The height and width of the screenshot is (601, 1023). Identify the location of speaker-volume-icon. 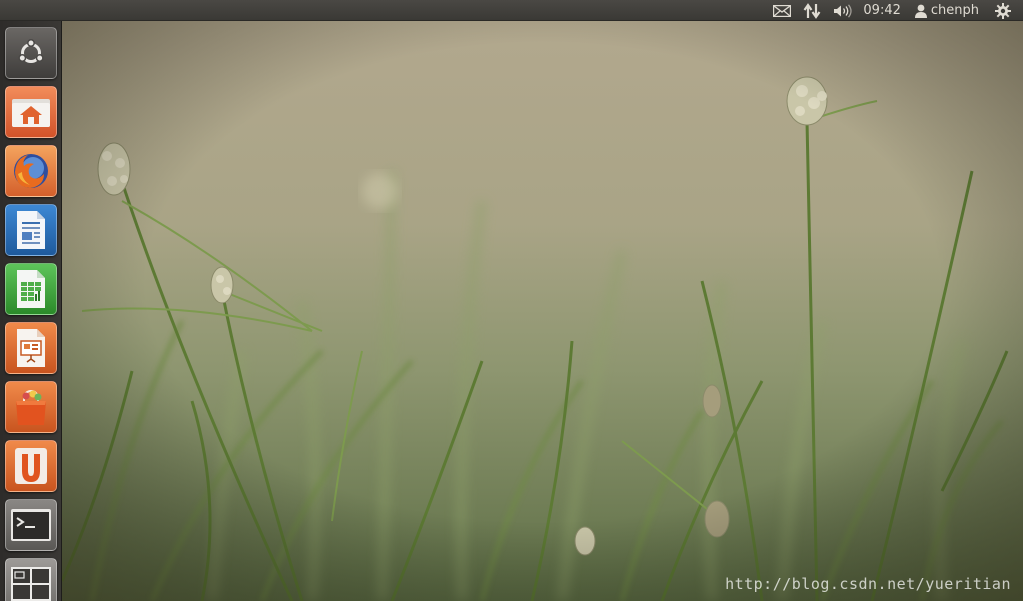
(843, 10).